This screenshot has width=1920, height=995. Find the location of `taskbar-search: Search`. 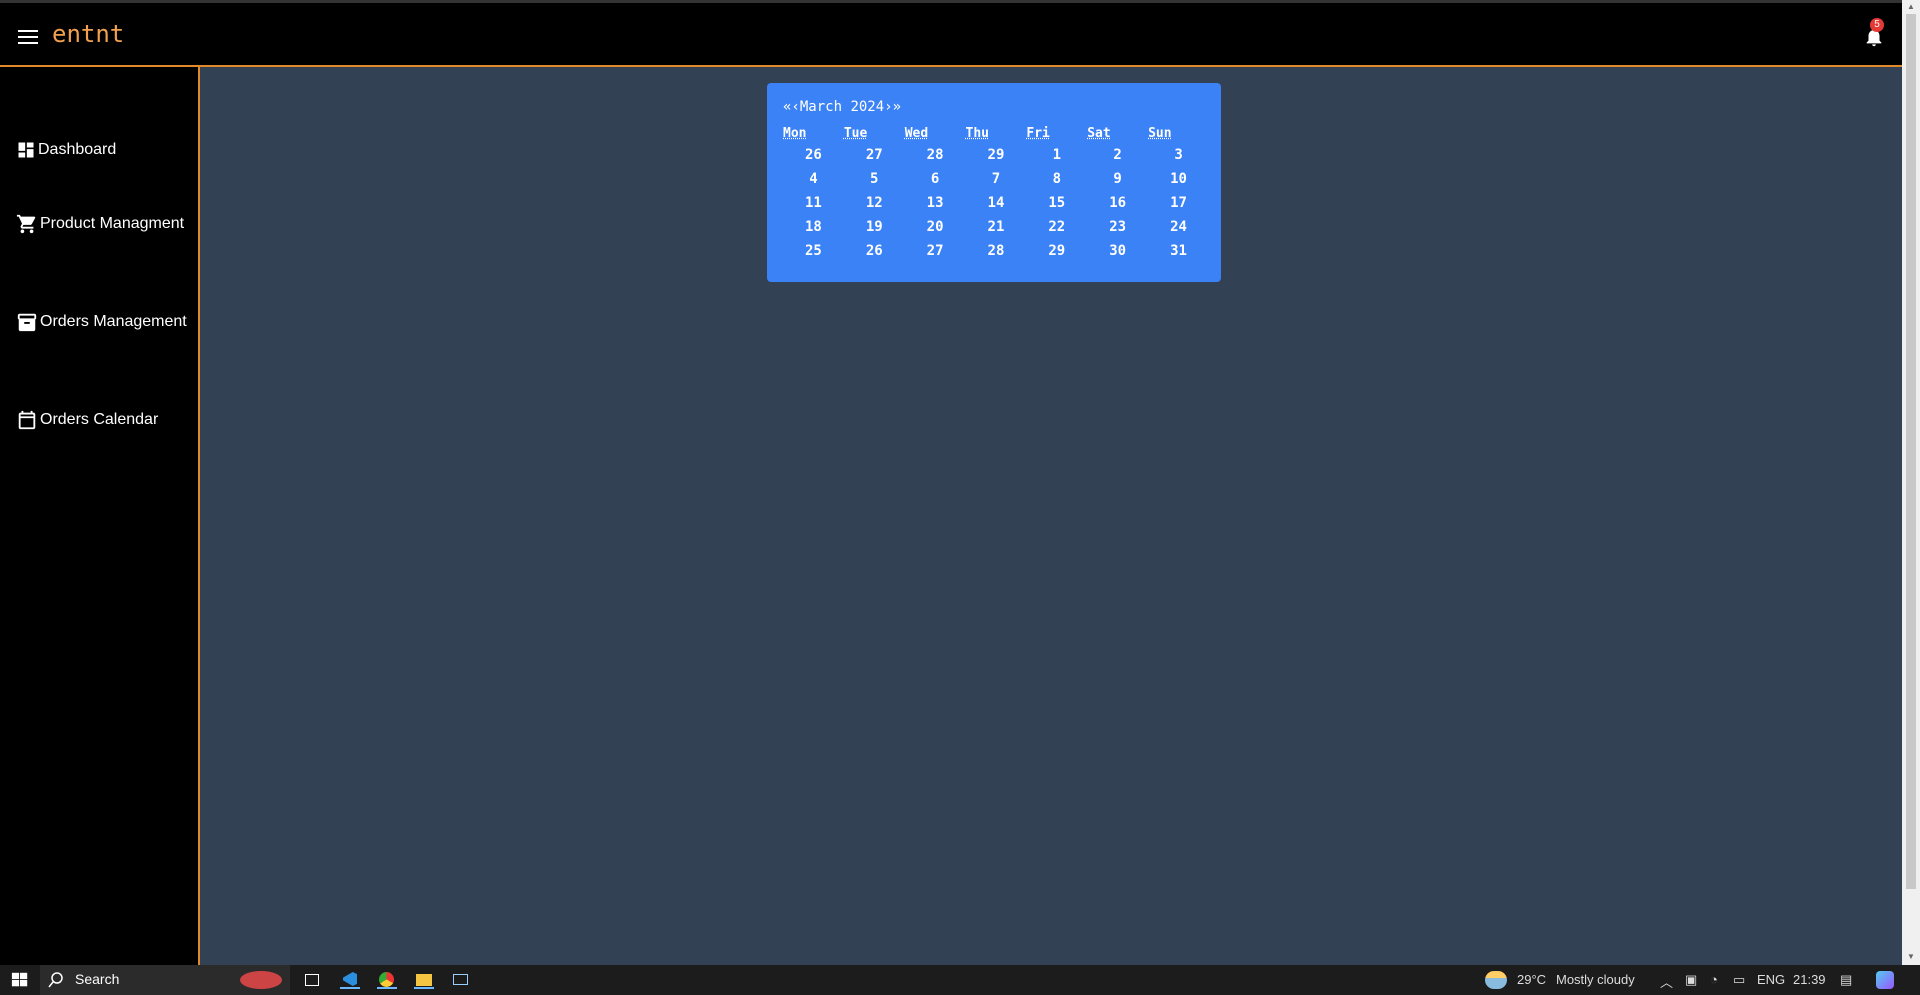

taskbar-search: Search is located at coordinates (165, 980).